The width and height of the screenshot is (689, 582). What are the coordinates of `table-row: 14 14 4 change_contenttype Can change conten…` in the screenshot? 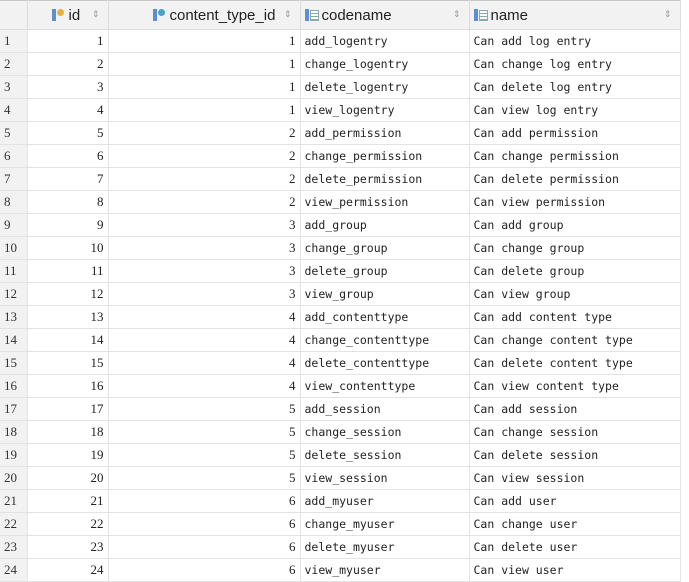 It's located at (340, 340).